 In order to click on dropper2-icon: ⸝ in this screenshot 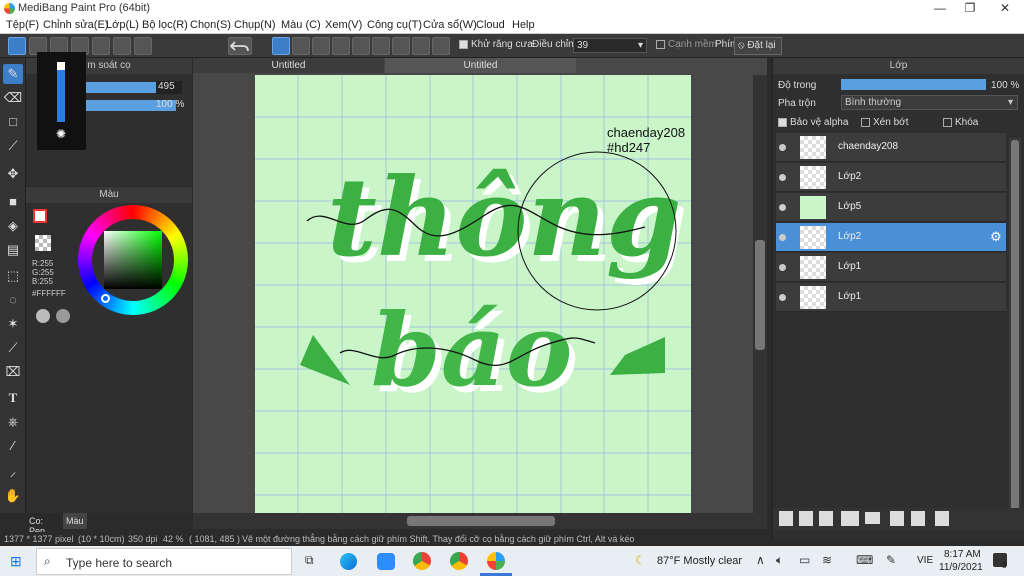, I will do `click(13, 472)`.